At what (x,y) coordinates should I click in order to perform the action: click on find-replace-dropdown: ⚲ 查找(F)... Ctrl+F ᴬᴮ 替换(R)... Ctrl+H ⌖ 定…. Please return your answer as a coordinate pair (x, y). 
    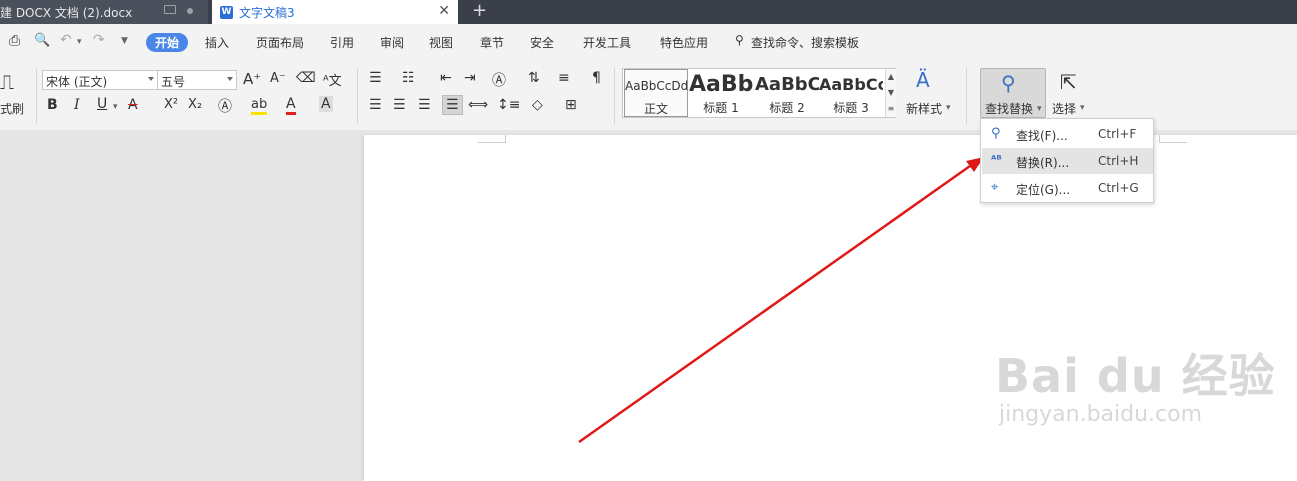
    Looking at the image, I should click on (1067, 160).